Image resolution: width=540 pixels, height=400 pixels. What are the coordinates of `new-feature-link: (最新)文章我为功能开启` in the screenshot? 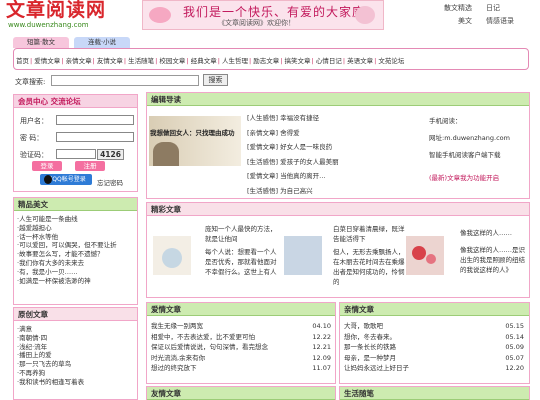 It's located at (469, 178).